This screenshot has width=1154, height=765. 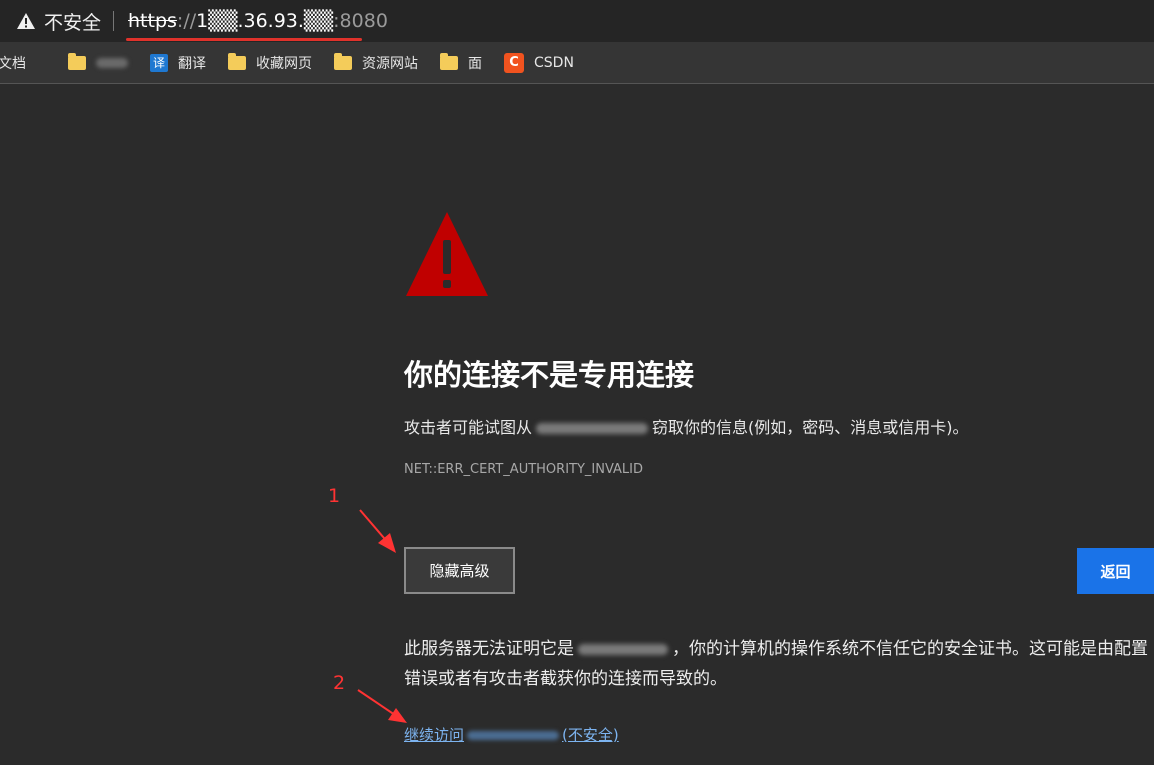 What do you see at coordinates (72, 21) in the screenshot?
I see `insecure-label: 不安全` at bounding box center [72, 21].